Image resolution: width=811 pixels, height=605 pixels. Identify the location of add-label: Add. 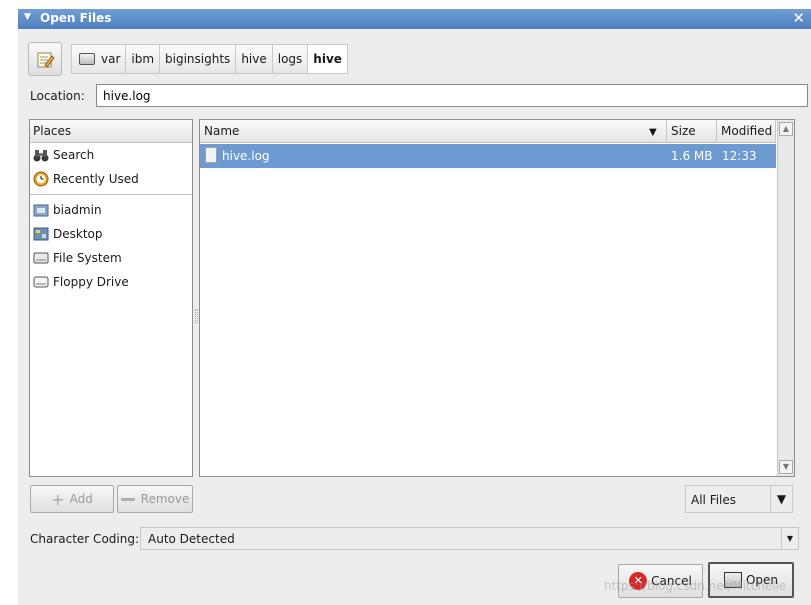
(81, 499).